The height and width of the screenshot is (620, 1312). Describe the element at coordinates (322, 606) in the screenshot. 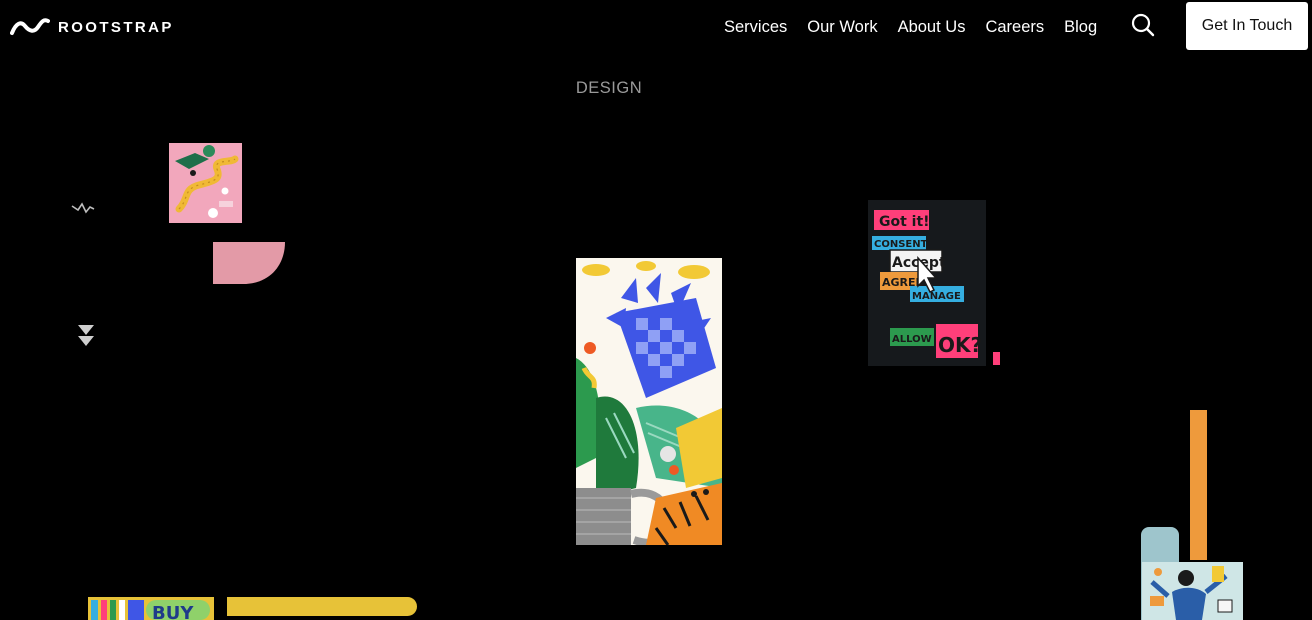

I see `yellow-pill-shape` at that location.